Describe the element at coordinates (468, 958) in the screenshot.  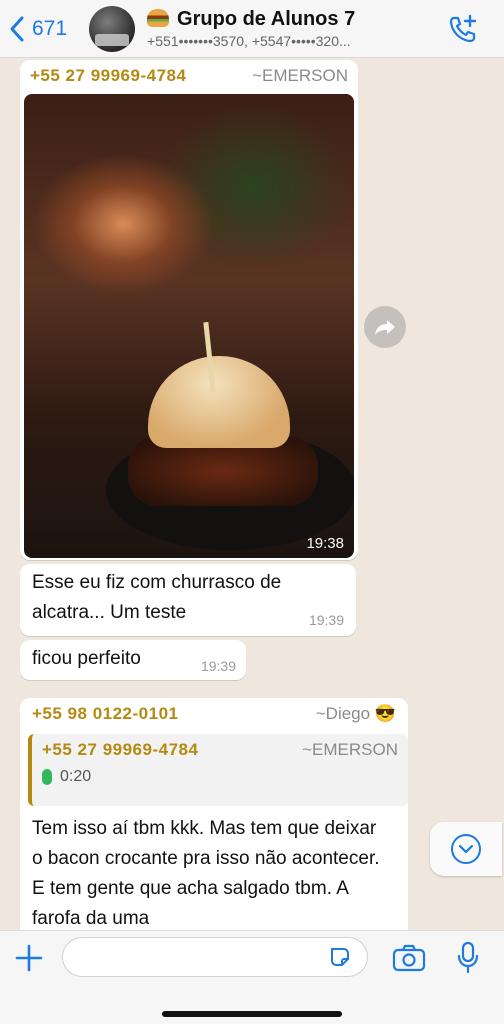
I see `microphone-icon` at that location.